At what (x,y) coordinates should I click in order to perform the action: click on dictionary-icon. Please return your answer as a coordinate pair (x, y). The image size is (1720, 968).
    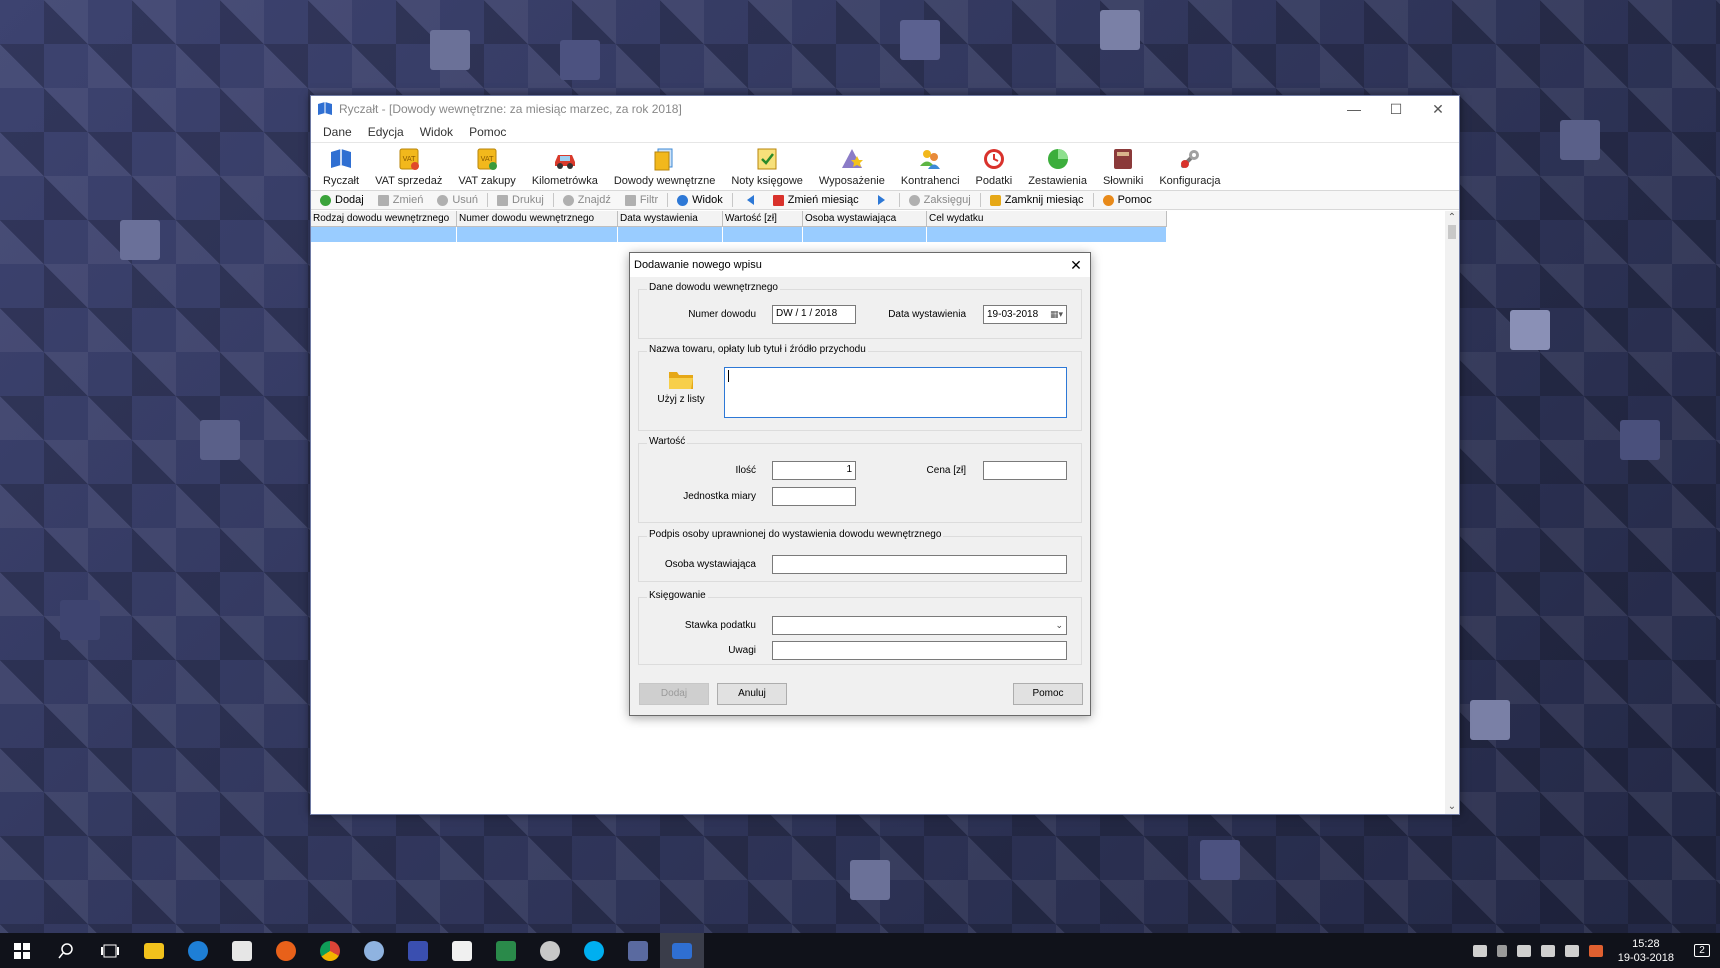
    Looking at the image, I should click on (1123, 159).